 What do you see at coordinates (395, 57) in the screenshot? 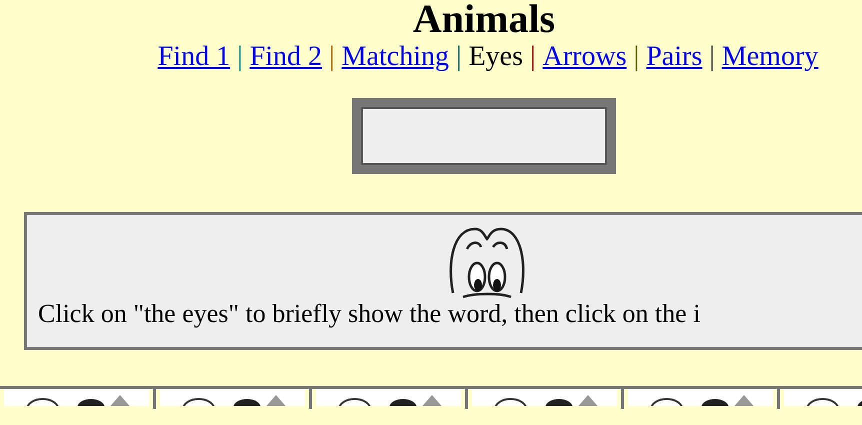
I see `nav-link: Matching` at bounding box center [395, 57].